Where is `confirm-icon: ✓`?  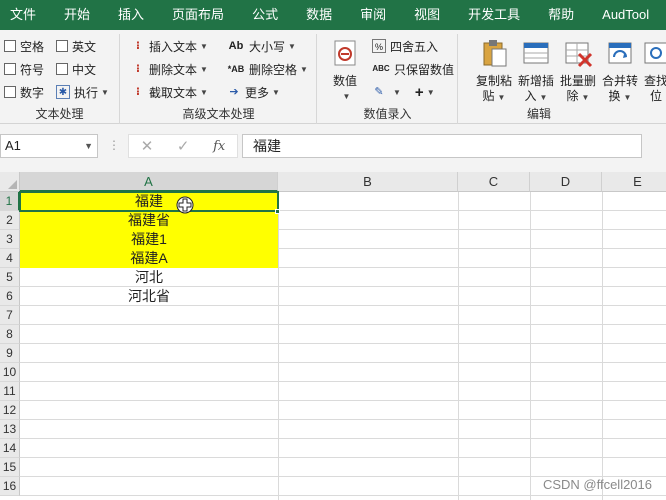 confirm-icon: ✓ is located at coordinates (183, 146).